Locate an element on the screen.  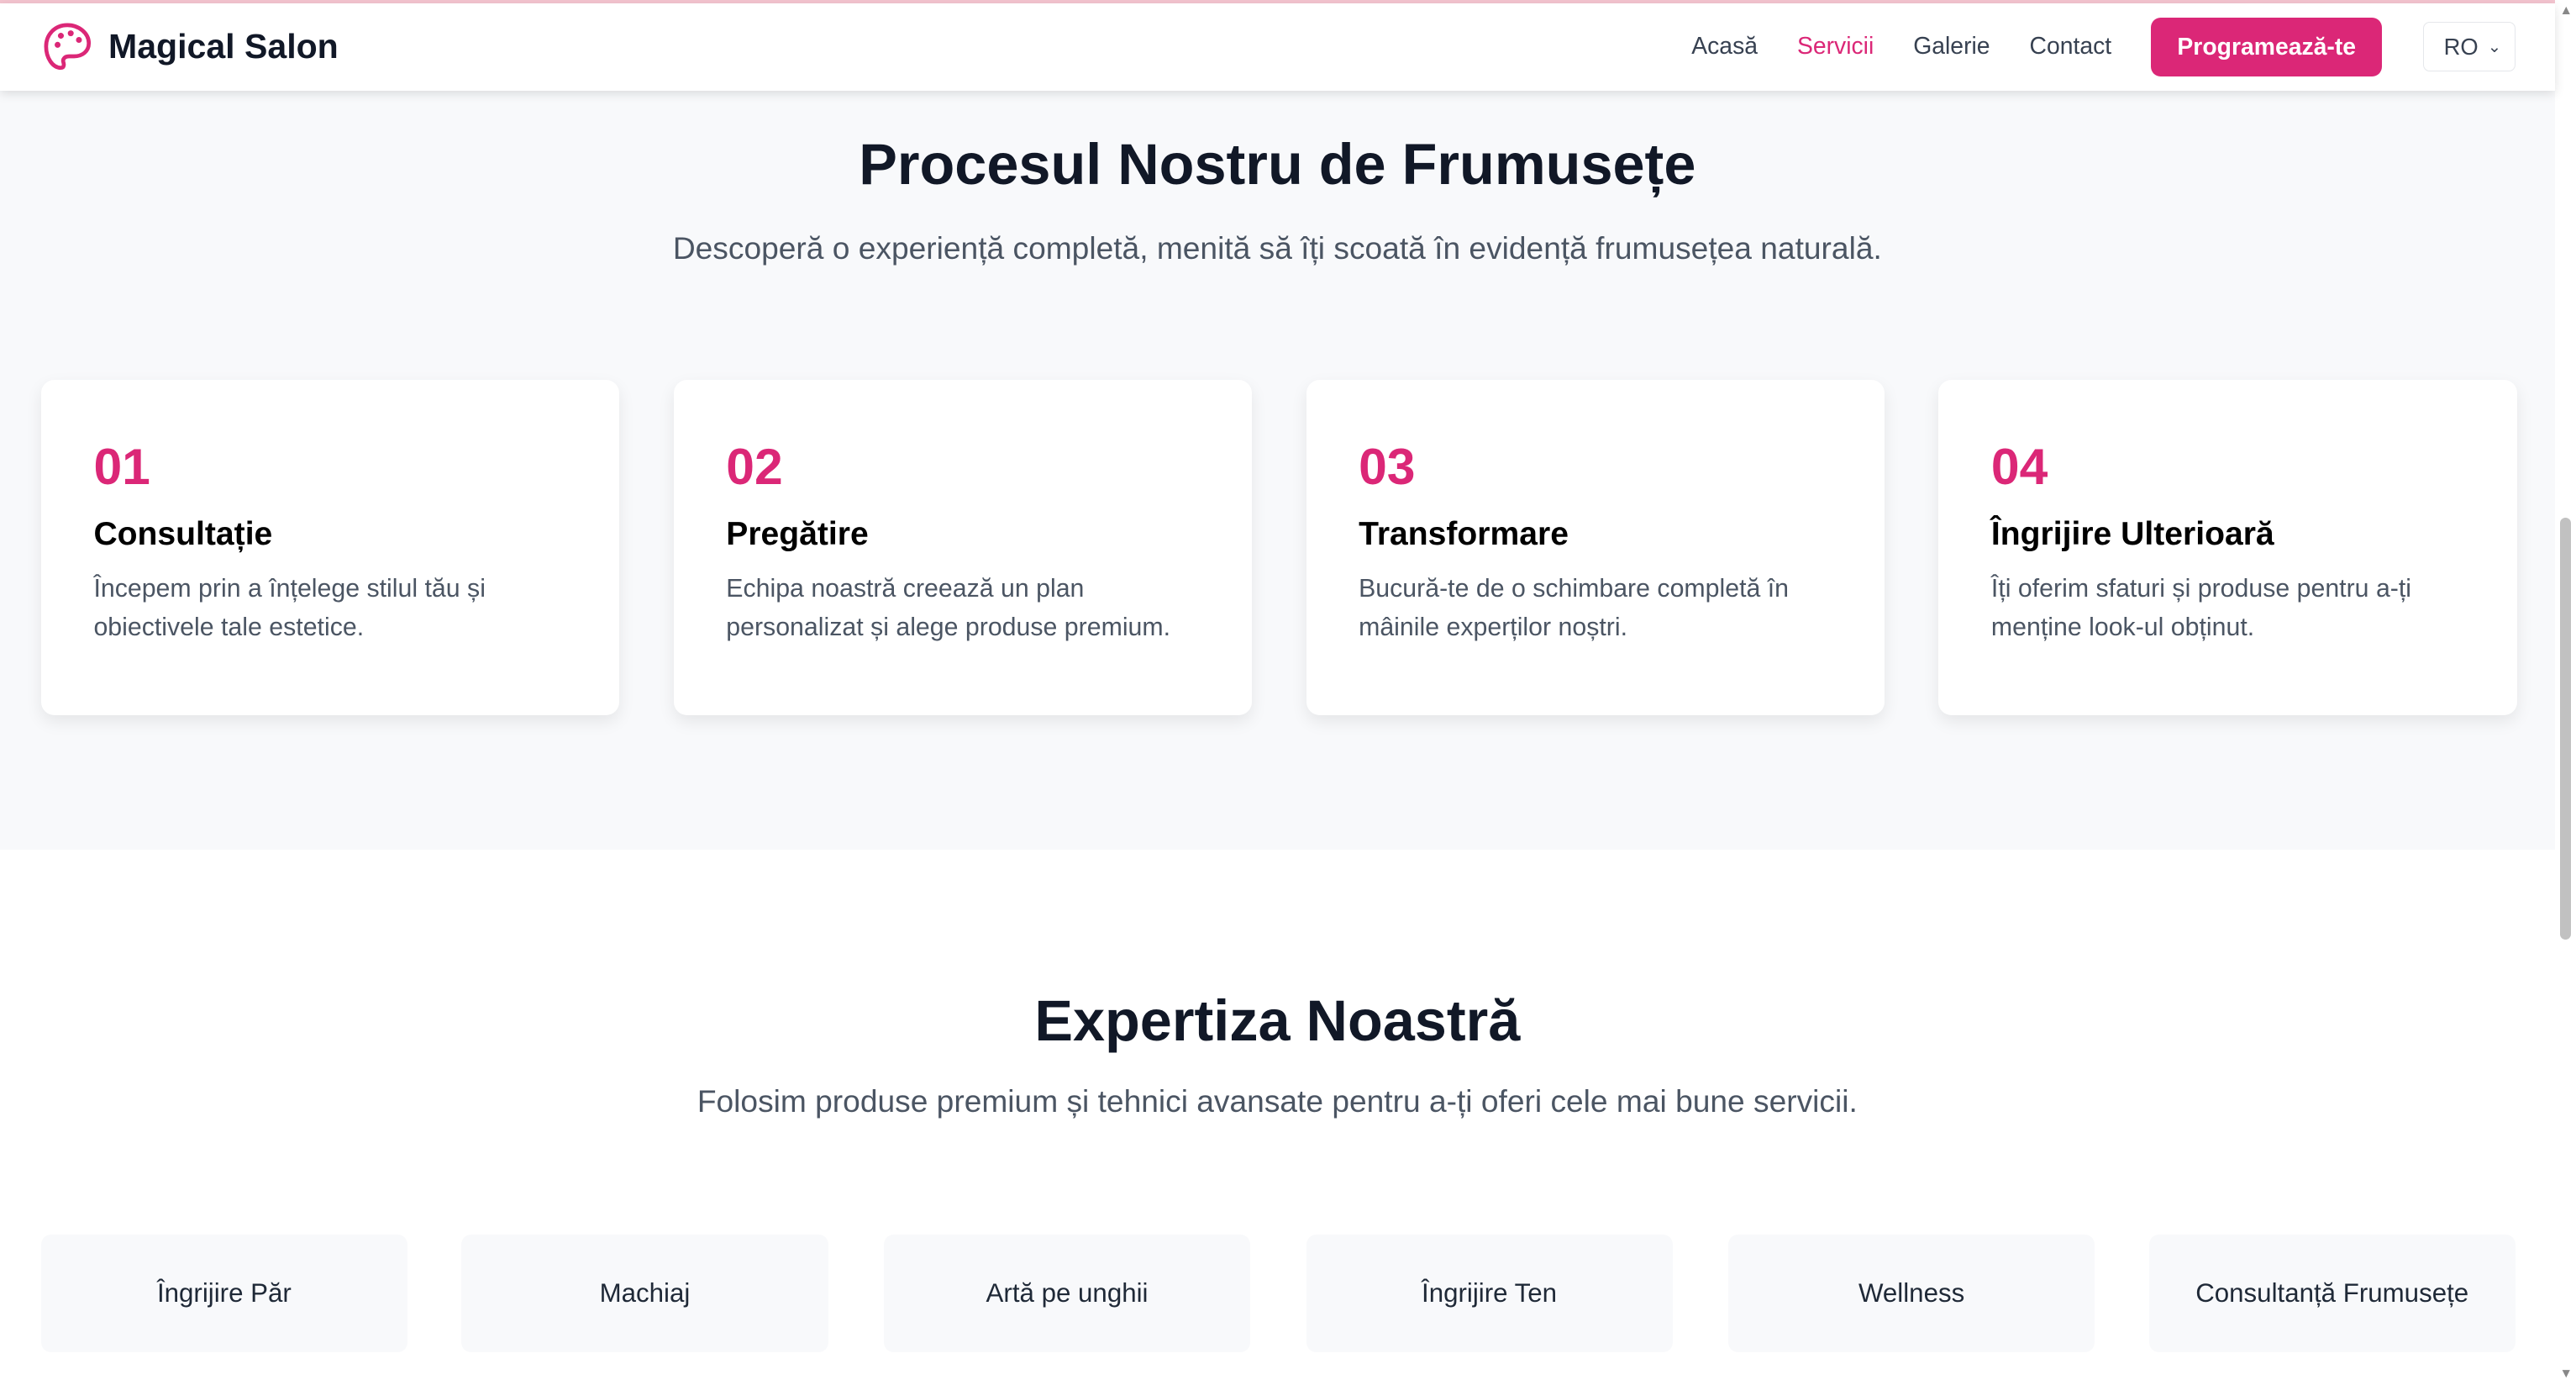
expertise-item: Îngrijire Ten is located at coordinates (1489, 1293).